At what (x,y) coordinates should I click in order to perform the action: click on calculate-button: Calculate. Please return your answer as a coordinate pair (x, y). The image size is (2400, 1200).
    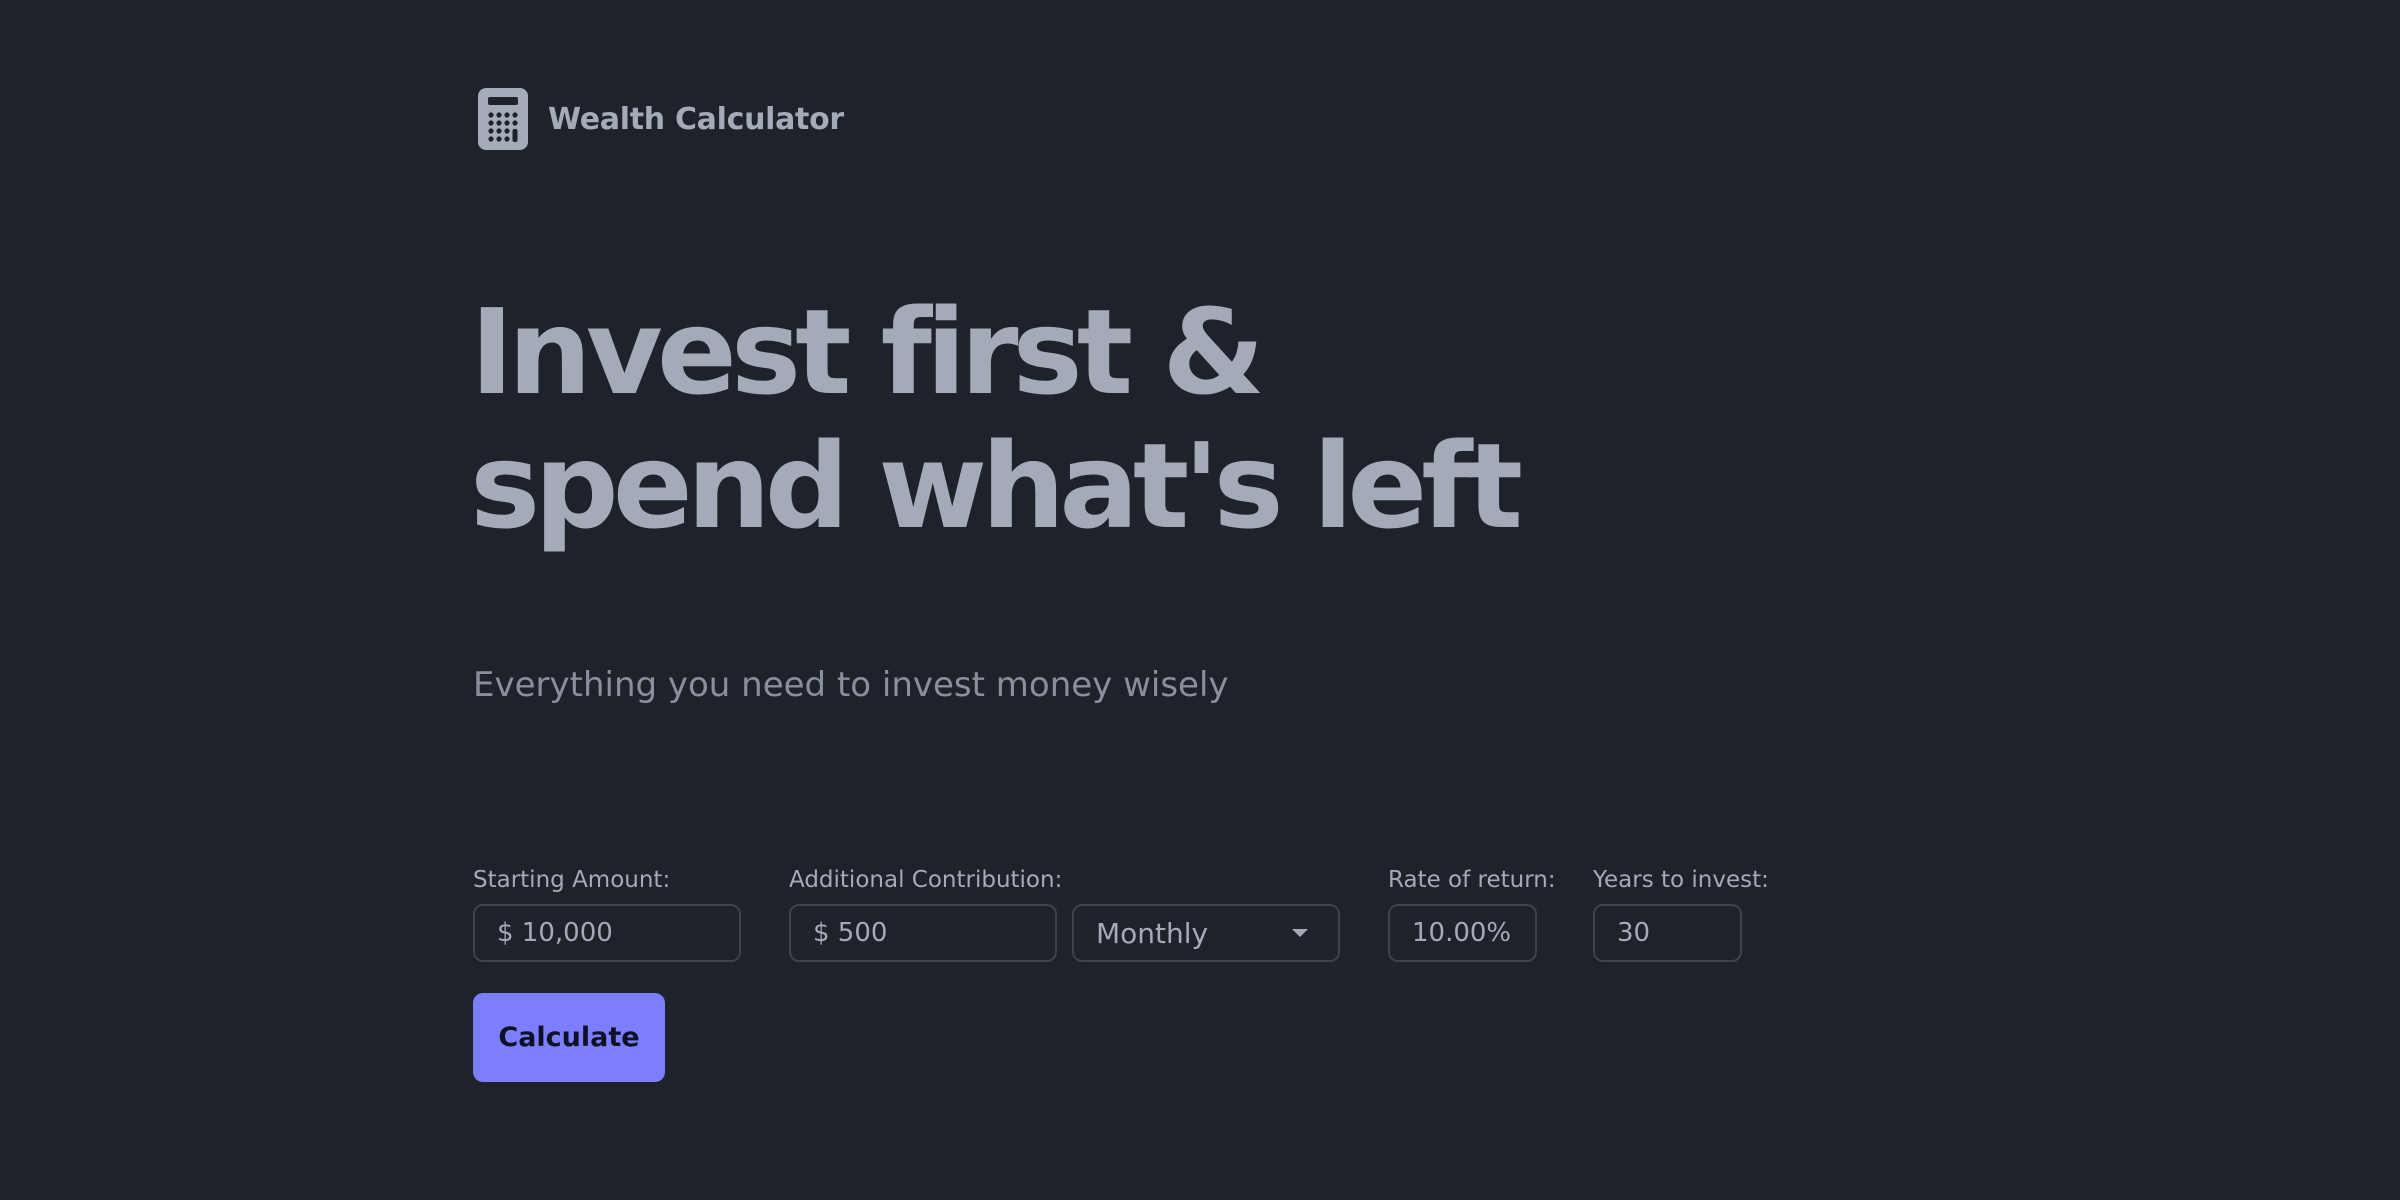
    Looking at the image, I should click on (569, 1037).